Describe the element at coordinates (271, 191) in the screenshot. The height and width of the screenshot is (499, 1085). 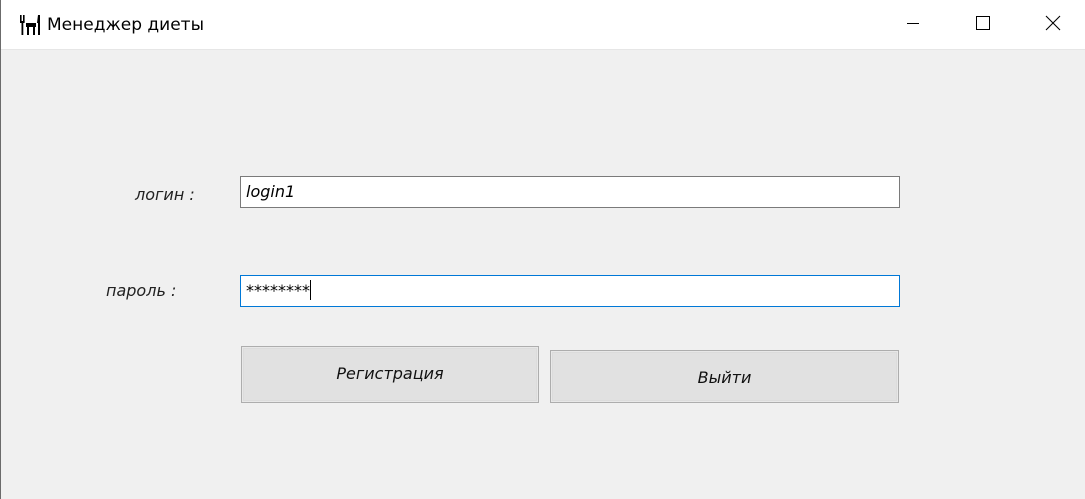
I see `login-input-value: login1` at that location.